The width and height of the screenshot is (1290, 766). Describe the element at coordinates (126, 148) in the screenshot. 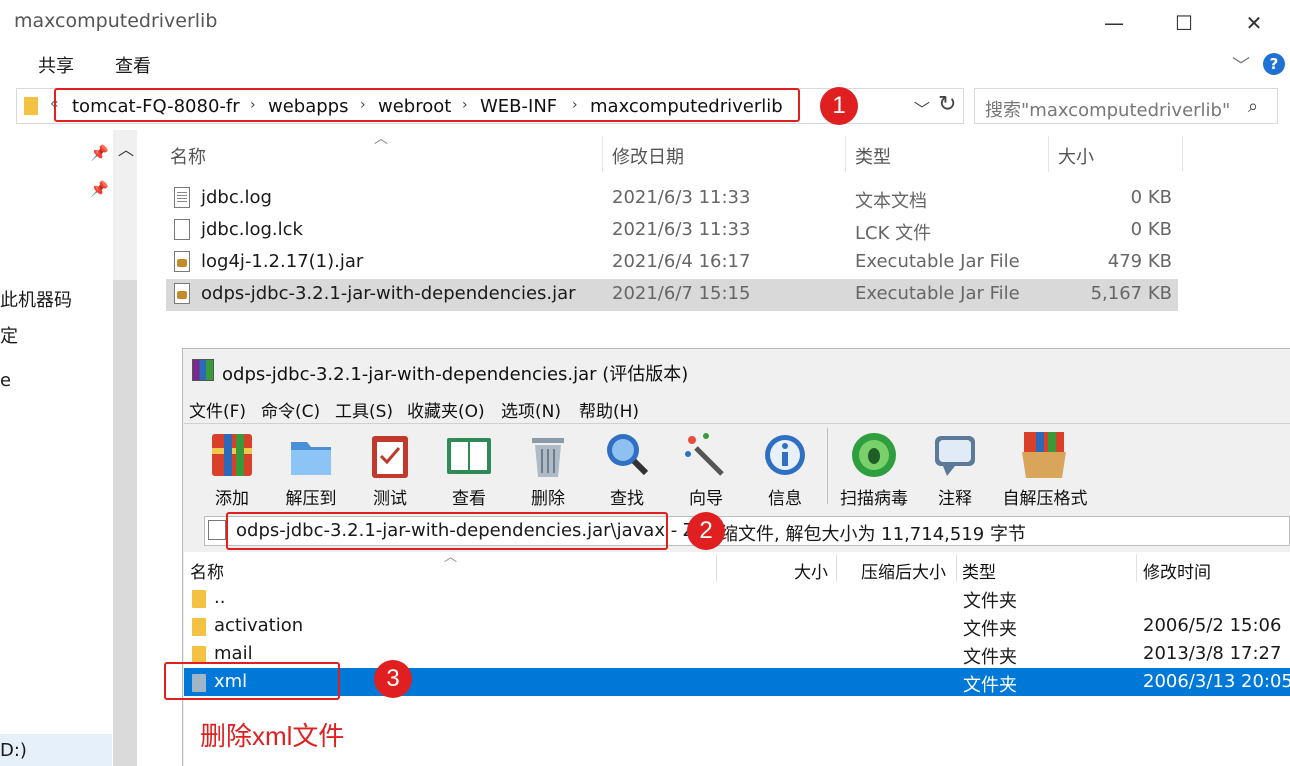

I see `scroll-up-arrow-icon: ︿` at that location.